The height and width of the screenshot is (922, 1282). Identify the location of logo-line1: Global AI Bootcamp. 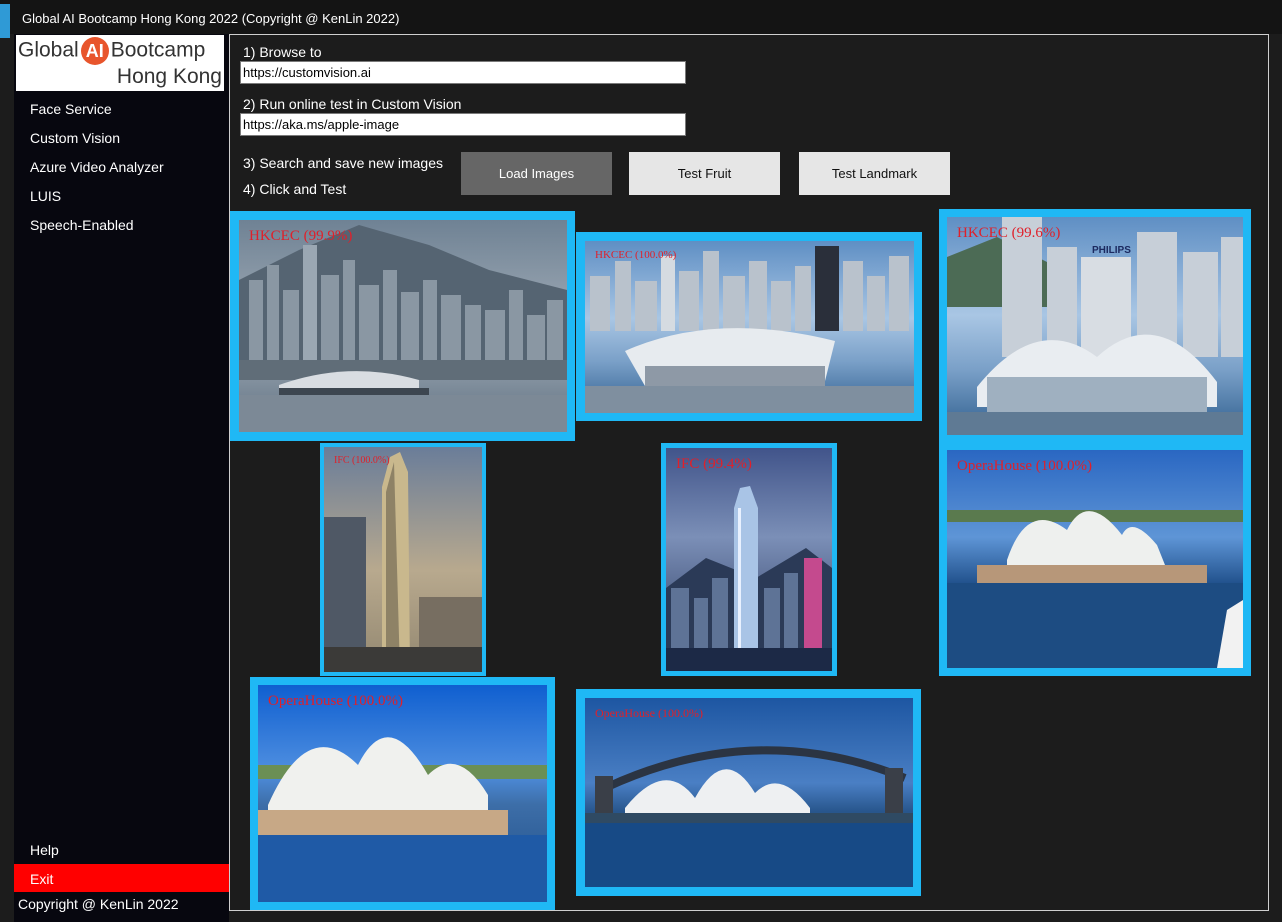
(111, 51).